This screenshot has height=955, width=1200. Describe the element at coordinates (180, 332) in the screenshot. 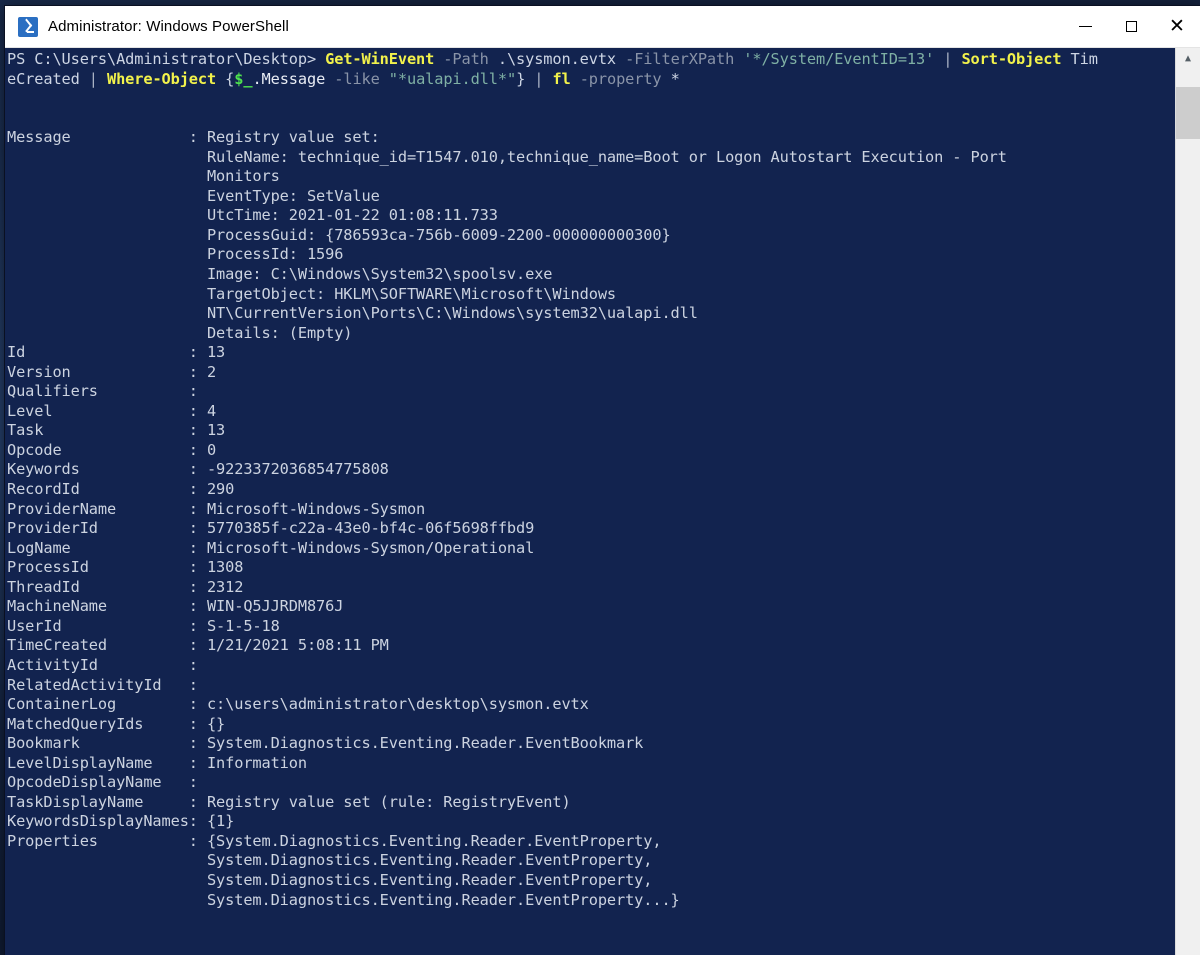

I see `message-line: Details: (Empty)` at that location.